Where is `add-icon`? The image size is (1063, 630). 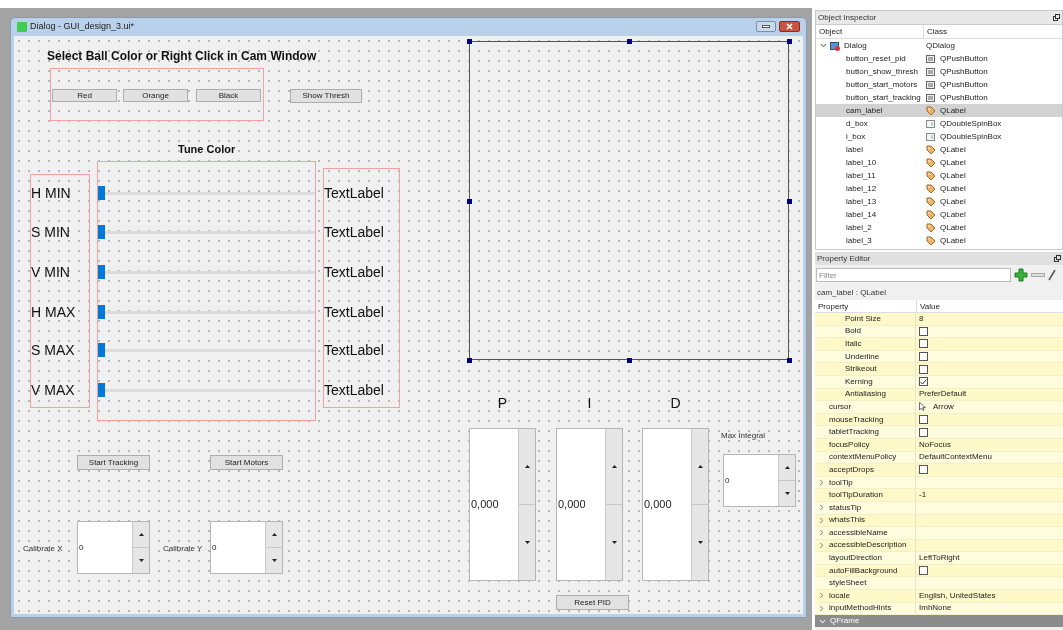 add-icon is located at coordinates (1021, 275).